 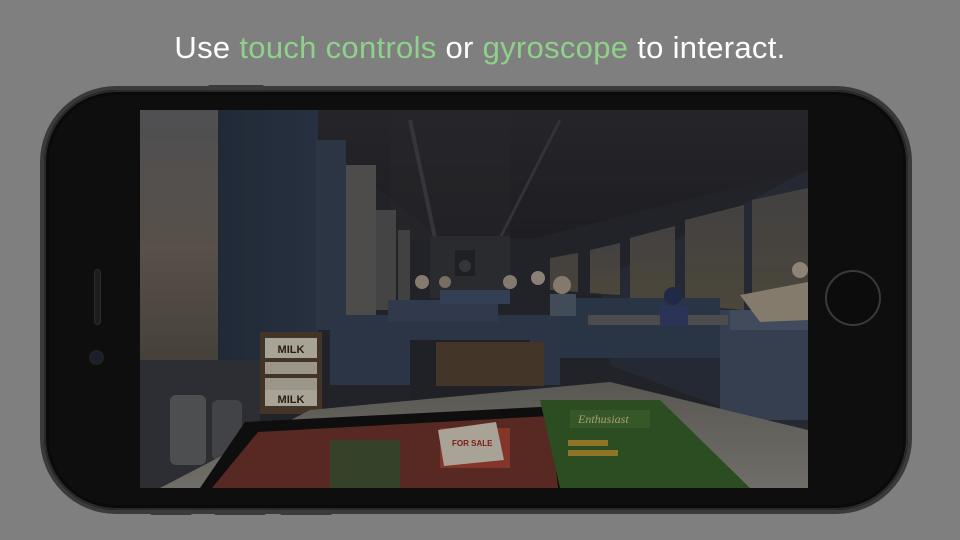 I want to click on phone-volume-down-button, so click(x=306, y=512).